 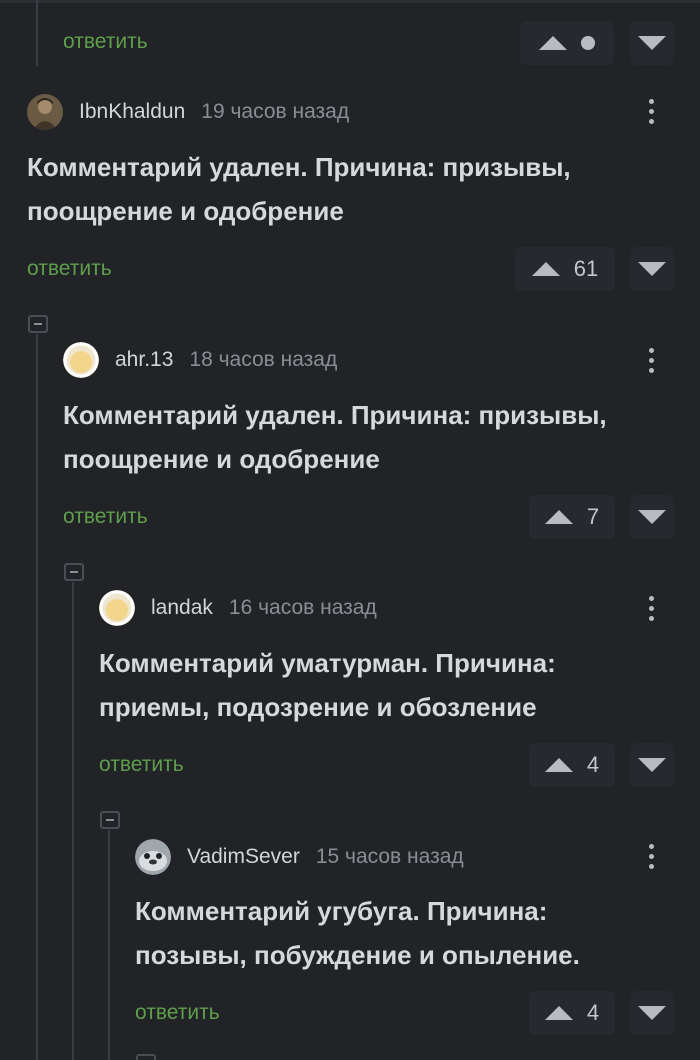 I want to click on upvote-button: 7, so click(x=572, y=517).